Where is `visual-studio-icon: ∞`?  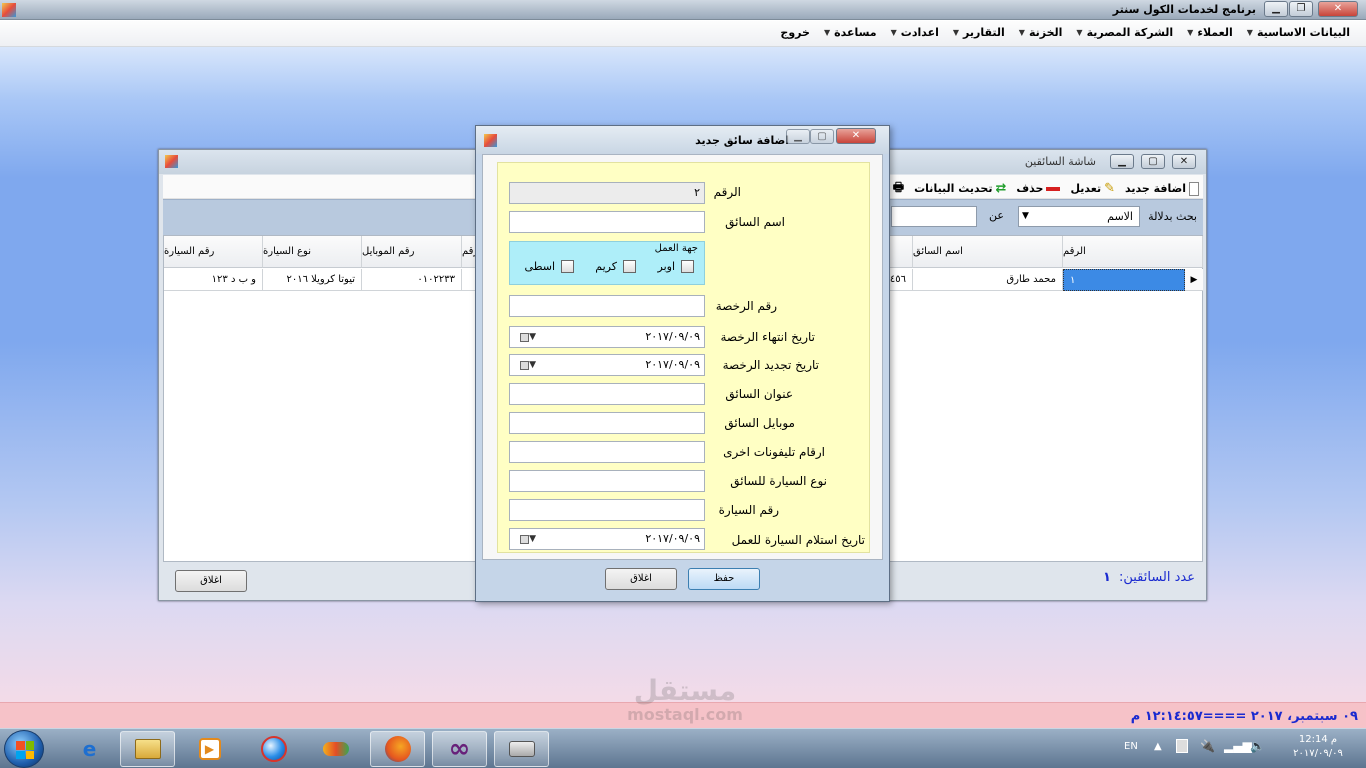
visual-studio-icon: ∞ is located at coordinates (459, 749).